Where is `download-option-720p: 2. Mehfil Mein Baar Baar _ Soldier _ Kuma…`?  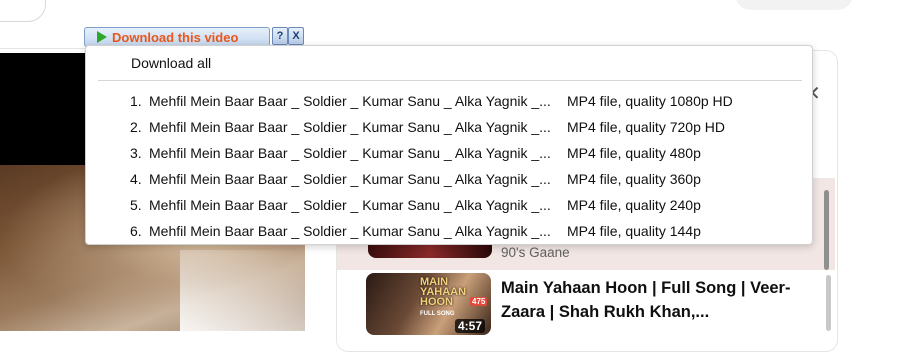
download-option-720p: 2. Mehfil Mein Baar Baar _ Soldier _ Kuma… is located at coordinates (427, 127).